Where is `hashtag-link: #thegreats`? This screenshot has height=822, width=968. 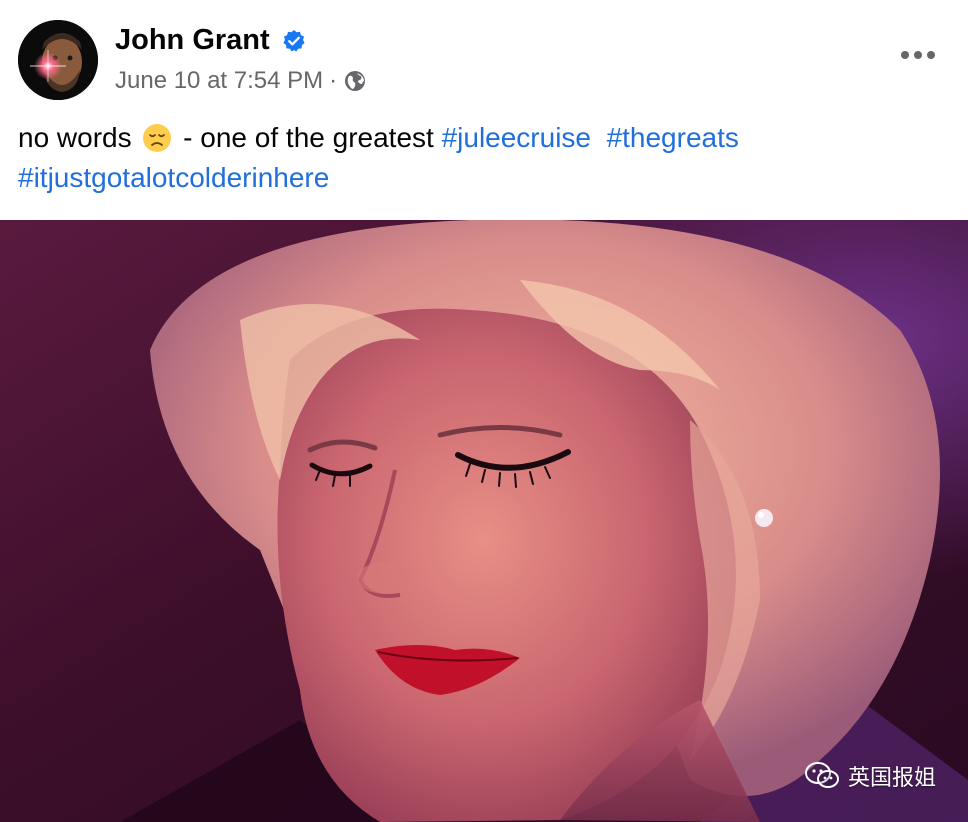 hashtag-link: #thegreats is located at coordinates (673, 137).